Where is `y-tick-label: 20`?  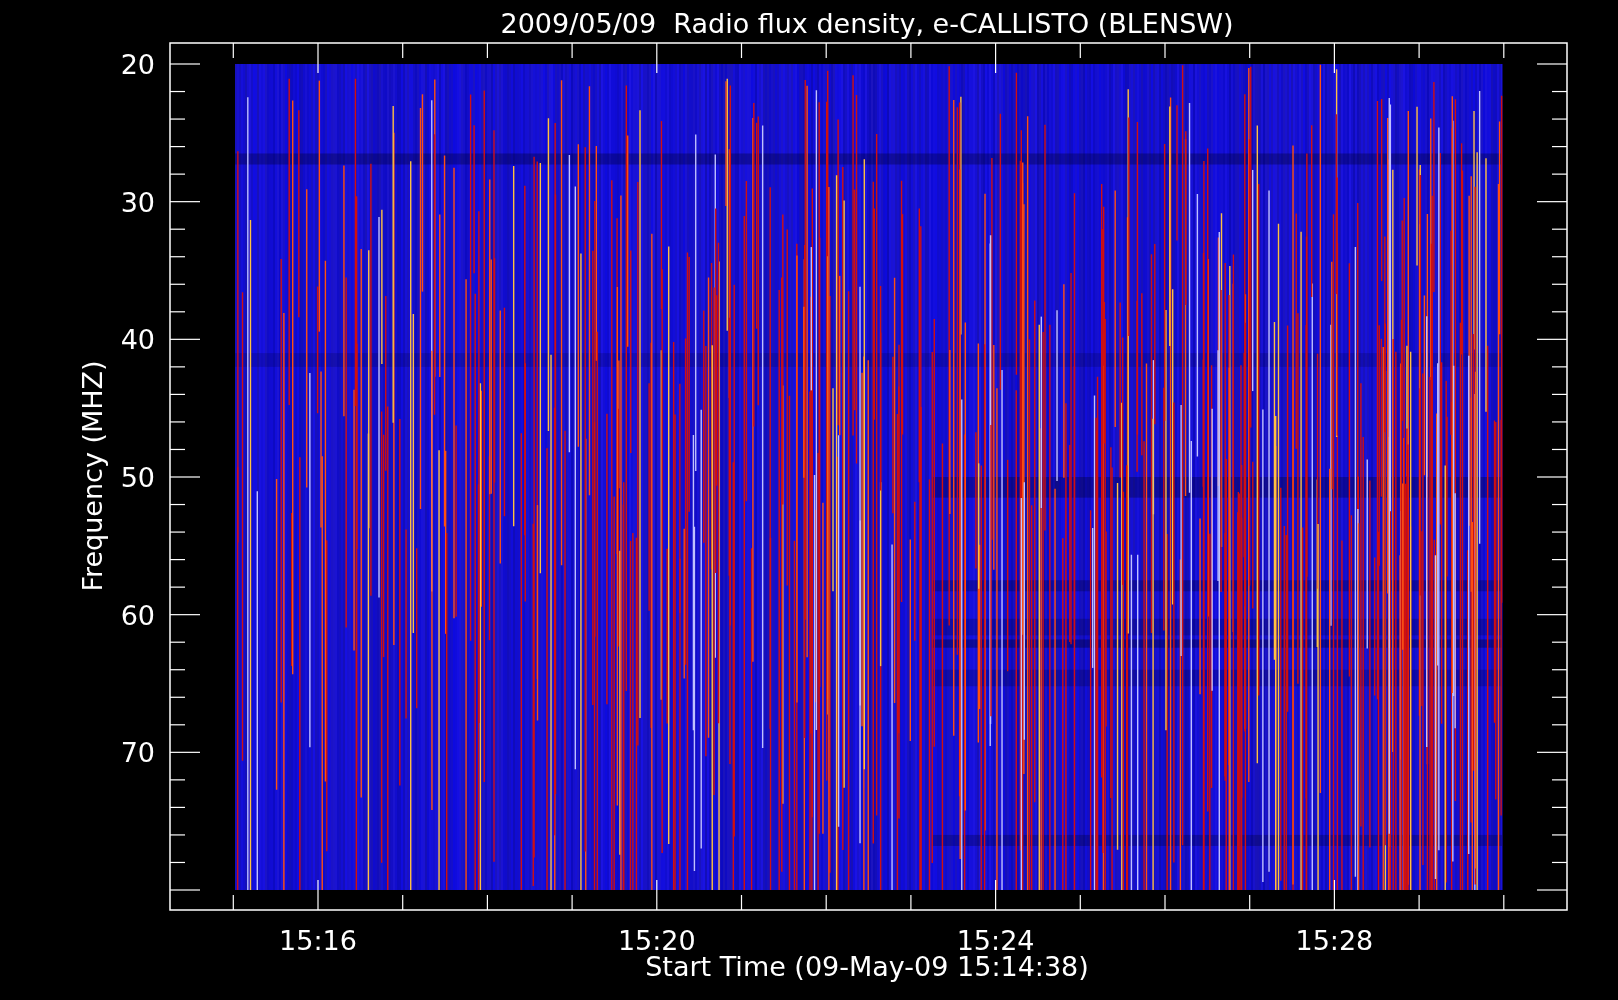 y-tick-label: 20 is located at coordinates (137, 64).